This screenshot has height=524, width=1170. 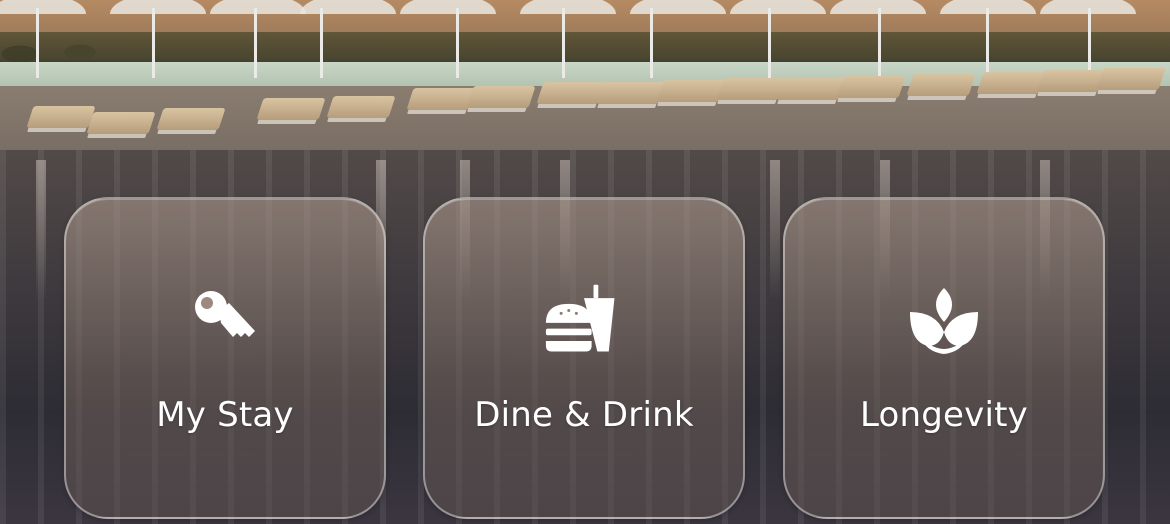 What do you see at coordinates (584, 321) in the screenshot?
I see `burger-drink-icon` at bounding box center [584, 321].